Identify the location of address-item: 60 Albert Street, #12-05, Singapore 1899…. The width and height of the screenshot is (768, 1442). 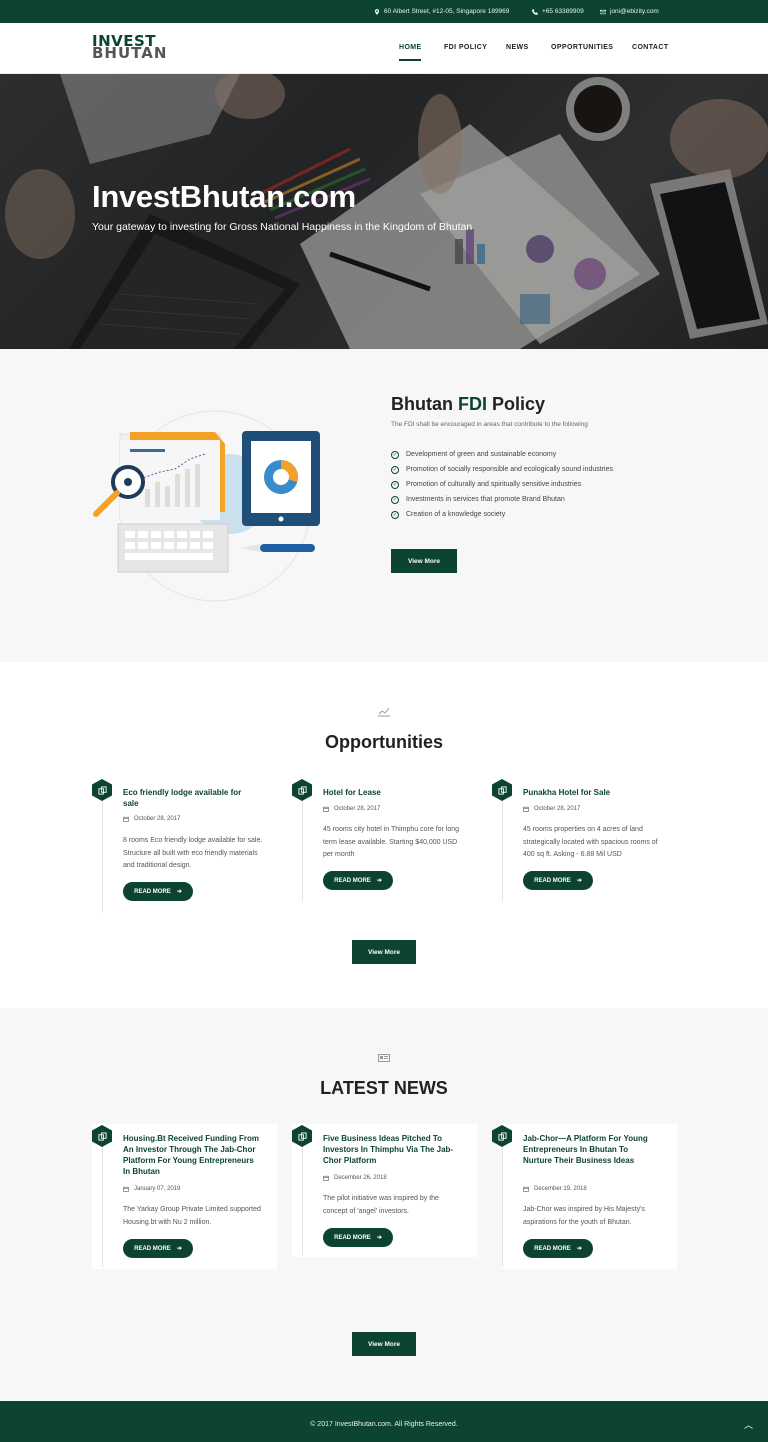
(441, 11).